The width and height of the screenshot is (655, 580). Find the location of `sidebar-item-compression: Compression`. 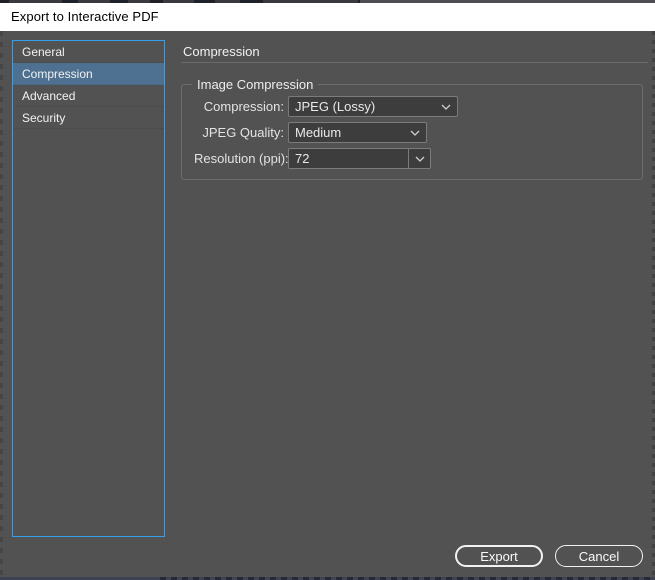

sidebar-item-compression: Compression is located at coordinates (88, 74).